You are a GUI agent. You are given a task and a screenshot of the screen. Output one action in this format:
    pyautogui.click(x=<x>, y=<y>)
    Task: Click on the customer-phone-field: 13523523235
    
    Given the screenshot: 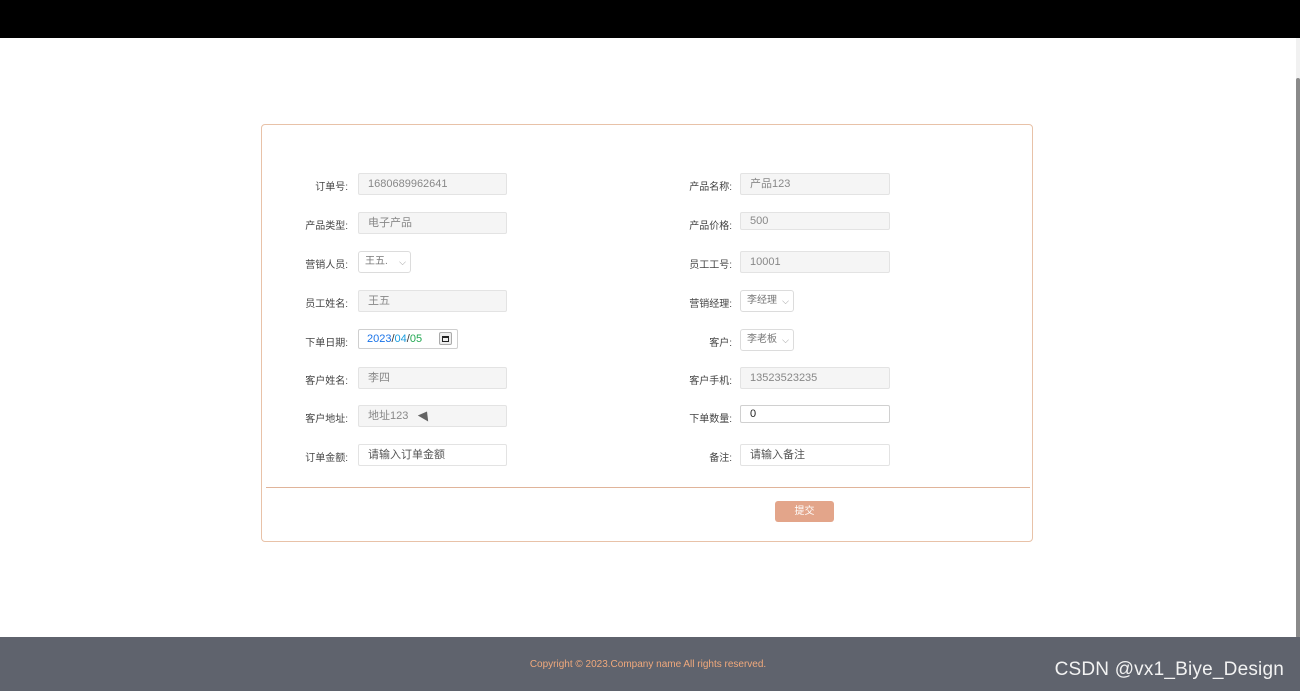 What is the action you would take?
    pyautogui.click(x=815, y=378)
    